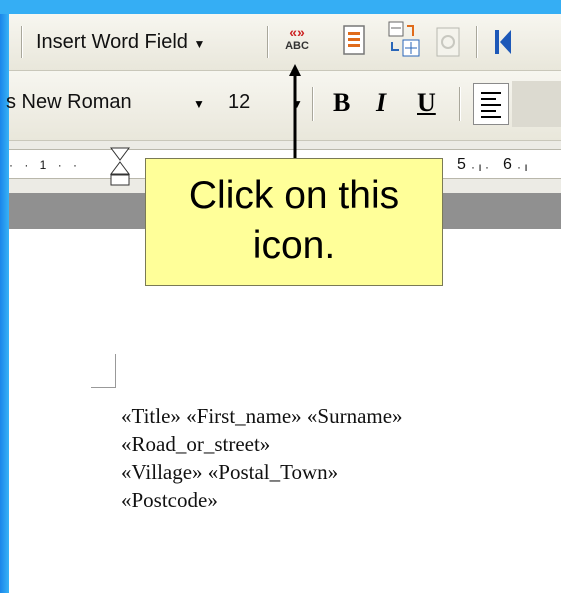 Image resolution: width=561 pixels, height=593 pixels. I want to click on mail-merge-toolbar: Insert Word Field ▼ «» ABC, so click(285, 42).